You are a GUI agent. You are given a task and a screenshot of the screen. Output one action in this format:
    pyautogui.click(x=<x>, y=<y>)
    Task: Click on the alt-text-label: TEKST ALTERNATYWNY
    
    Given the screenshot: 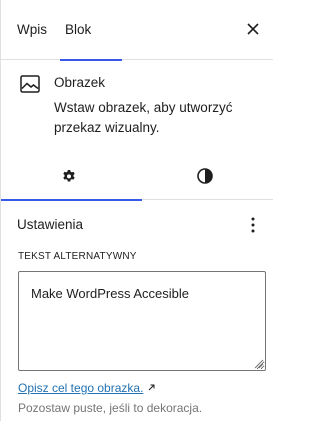 What is the action you would take?
    pyautogui.click(x=77, y=256)
    